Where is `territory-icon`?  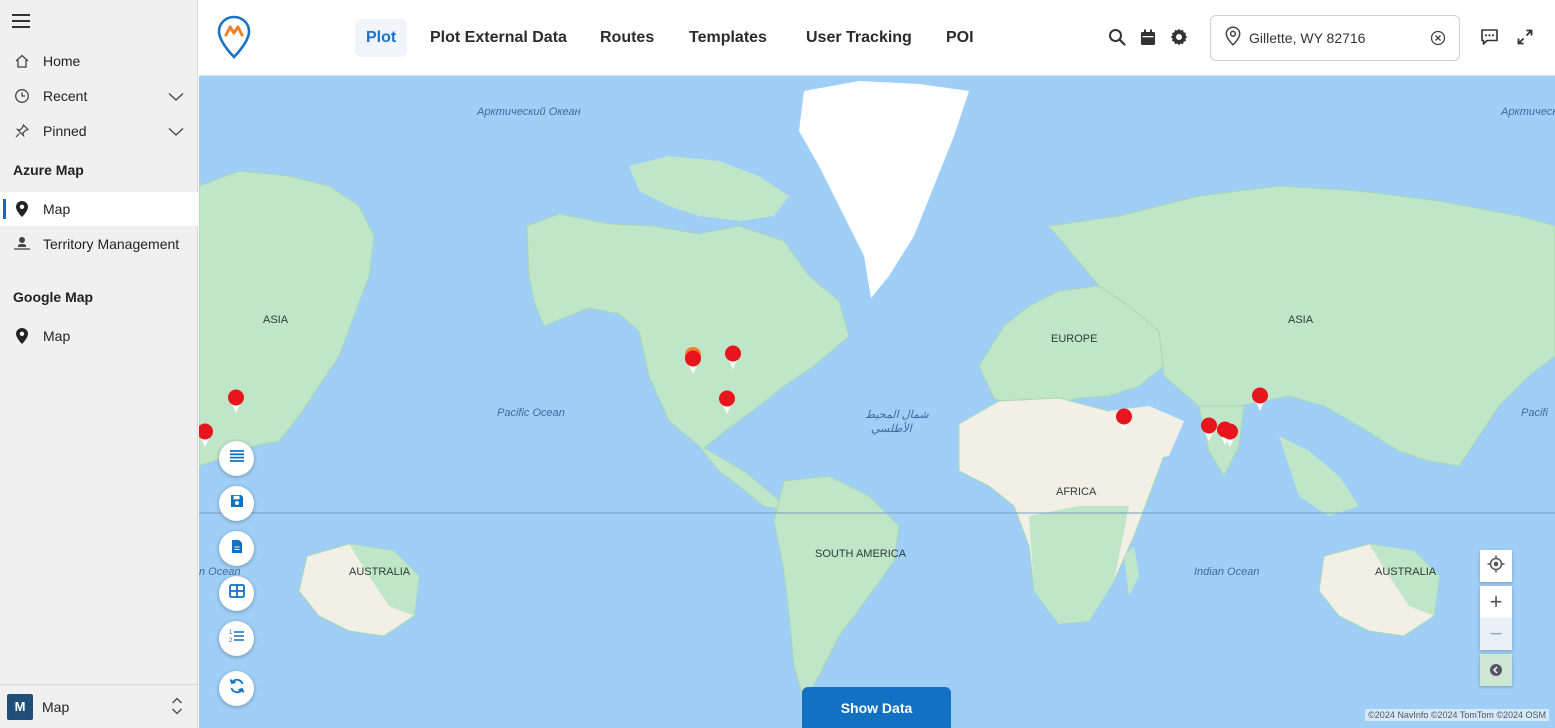 territory-icon is located at coordinates (22, 244).